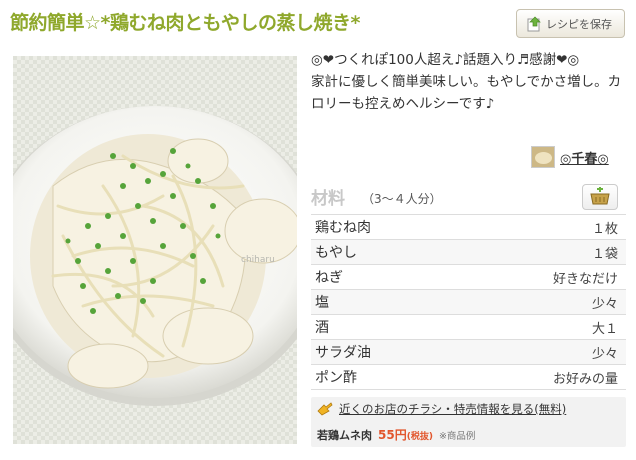 This screenshot has height=460, width=636. I want to click on ingredient-name: 鶏むね肉, so click(343, 228).